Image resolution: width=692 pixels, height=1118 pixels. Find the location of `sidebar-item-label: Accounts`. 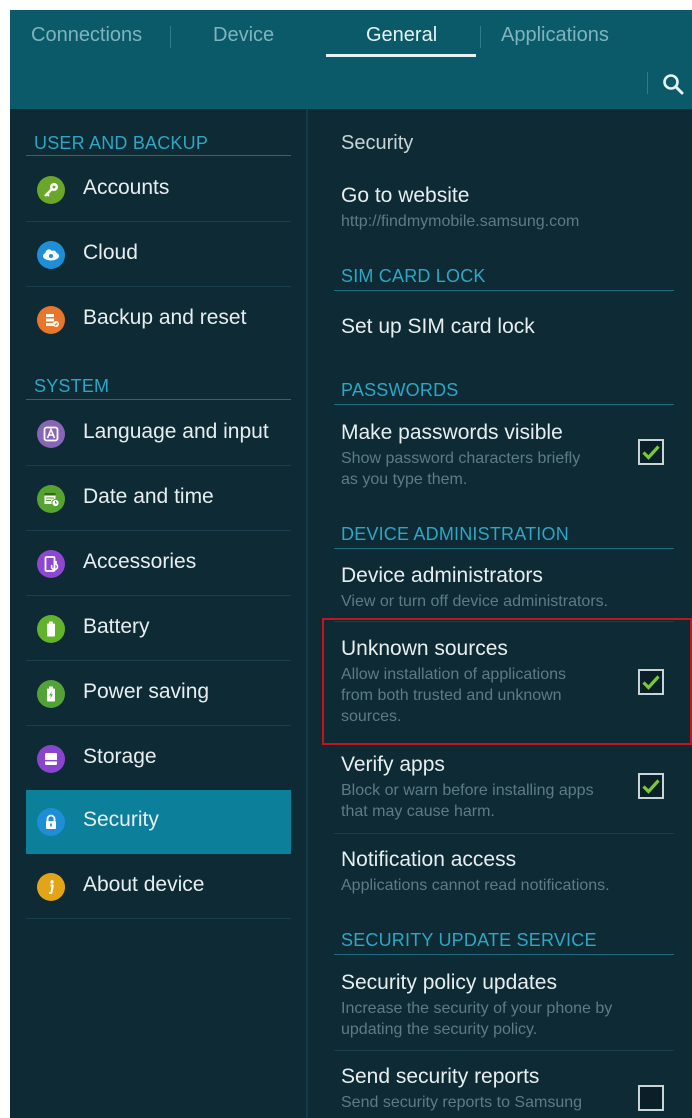

sidebar-item-label: Accounts is located at coordinates (126, 187).